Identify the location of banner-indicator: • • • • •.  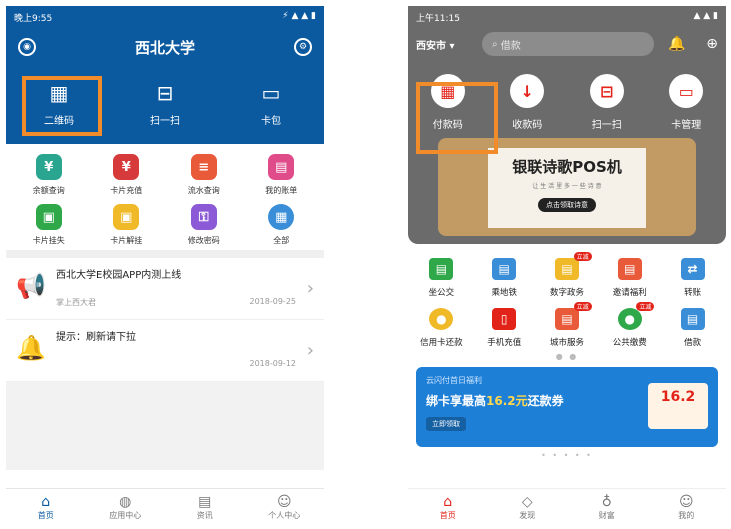
(567, 455).